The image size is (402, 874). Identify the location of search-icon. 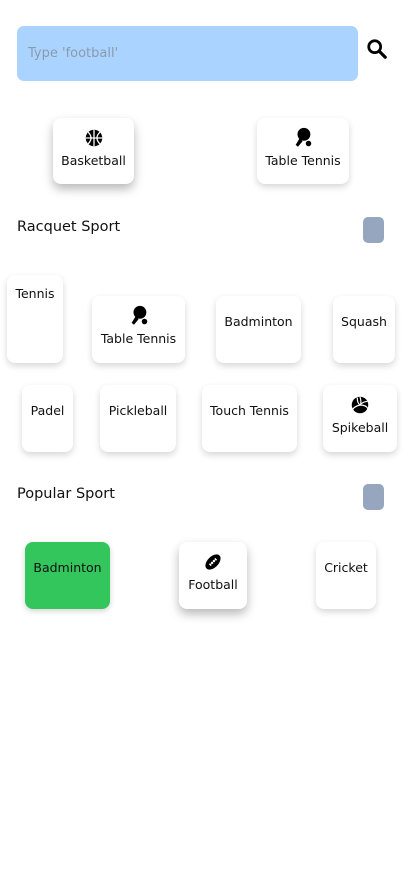
(377, 49).